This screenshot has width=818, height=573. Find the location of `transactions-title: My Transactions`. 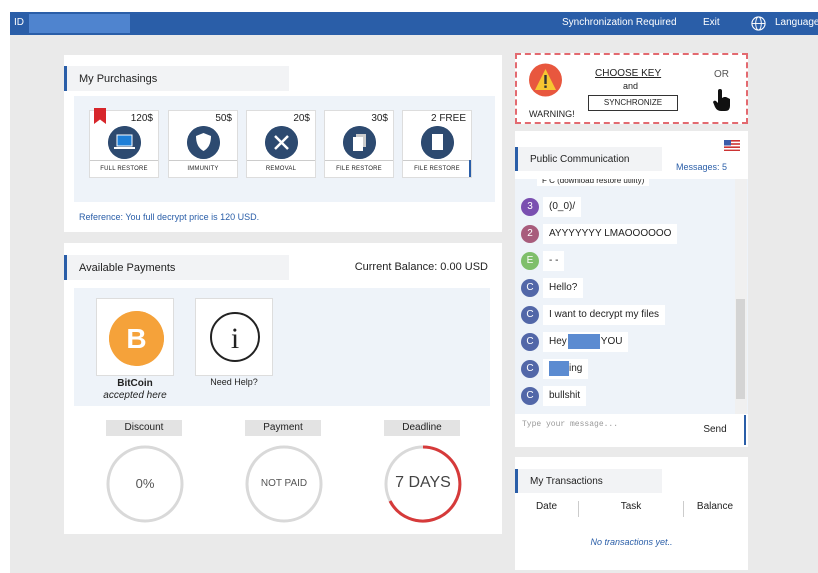

transactions-title: My Transactions is located at coordinates (588, 481).